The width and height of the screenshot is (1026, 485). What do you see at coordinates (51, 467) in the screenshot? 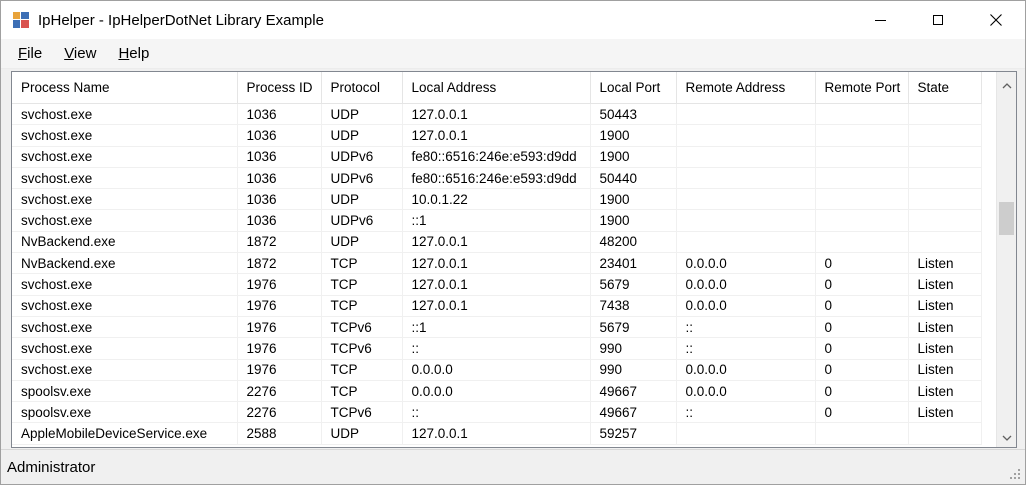
I see `status-text: Administrator` at bounding box center [51, 467].